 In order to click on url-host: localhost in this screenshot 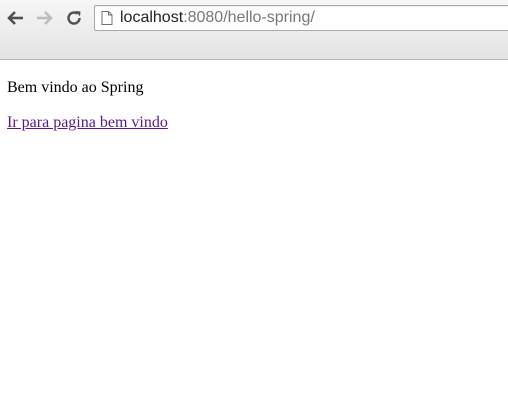, I will do `click(152, 17)`.